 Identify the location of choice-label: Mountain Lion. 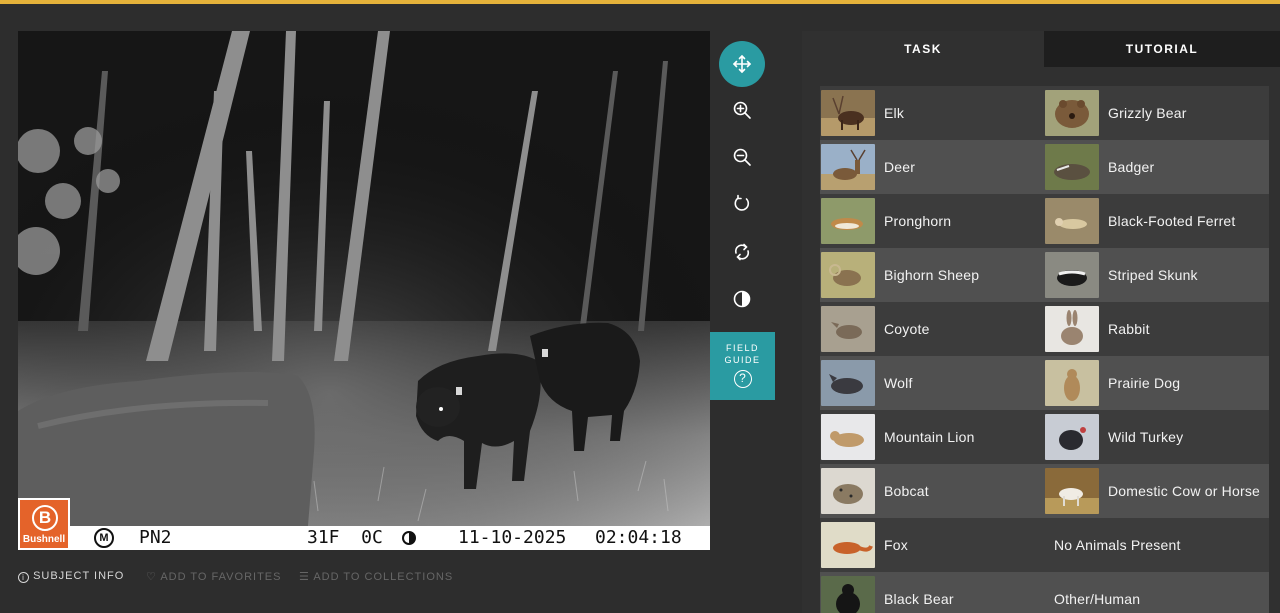
(929, 437).